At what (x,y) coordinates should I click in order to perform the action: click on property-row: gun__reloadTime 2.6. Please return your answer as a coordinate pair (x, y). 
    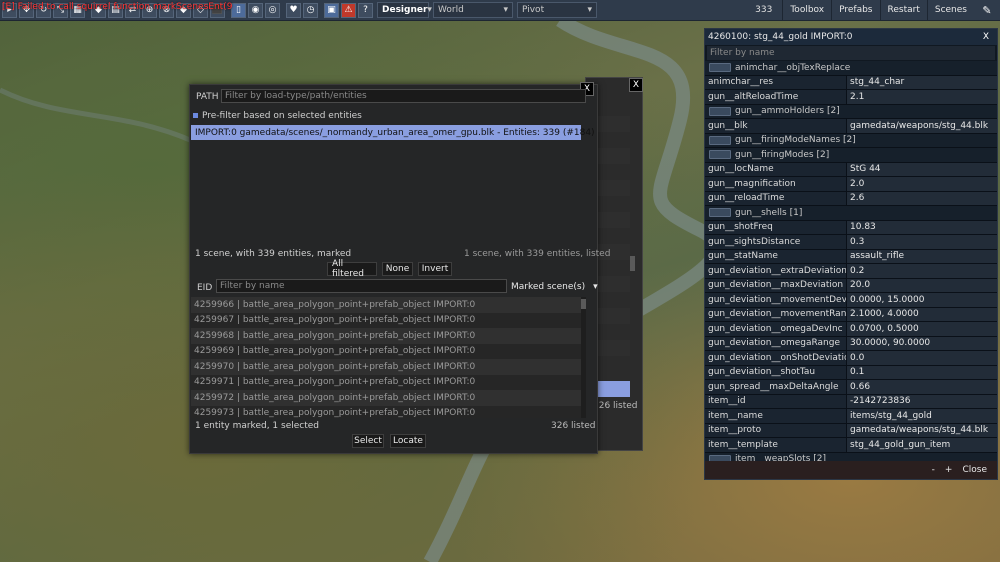
    Looking at the image, I should click on (851, 198).